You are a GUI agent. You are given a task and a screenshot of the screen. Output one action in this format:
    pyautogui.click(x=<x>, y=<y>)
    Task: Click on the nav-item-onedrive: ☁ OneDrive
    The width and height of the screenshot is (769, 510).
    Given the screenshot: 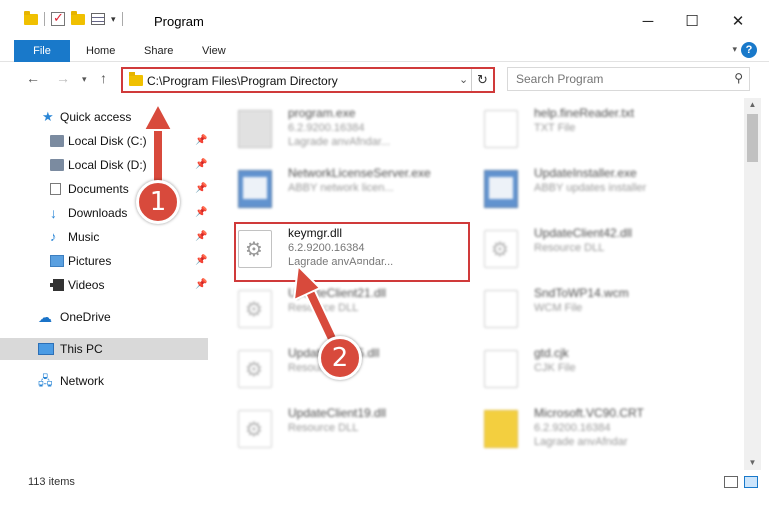 What is the action you would take?
    pyautogui.click(x=104, y=317)
    